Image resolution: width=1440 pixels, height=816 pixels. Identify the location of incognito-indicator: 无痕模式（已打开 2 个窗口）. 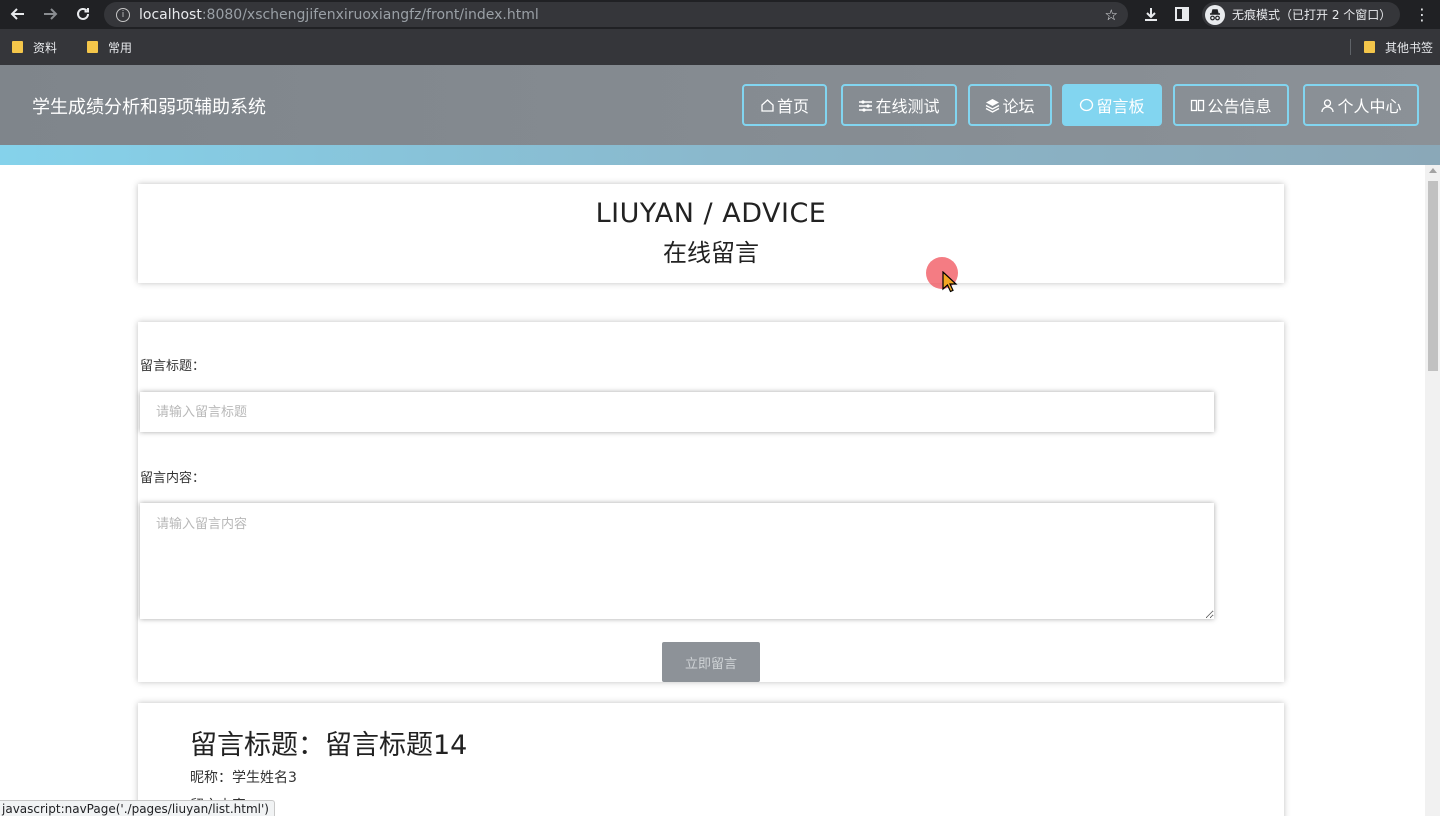
(1301, 14).